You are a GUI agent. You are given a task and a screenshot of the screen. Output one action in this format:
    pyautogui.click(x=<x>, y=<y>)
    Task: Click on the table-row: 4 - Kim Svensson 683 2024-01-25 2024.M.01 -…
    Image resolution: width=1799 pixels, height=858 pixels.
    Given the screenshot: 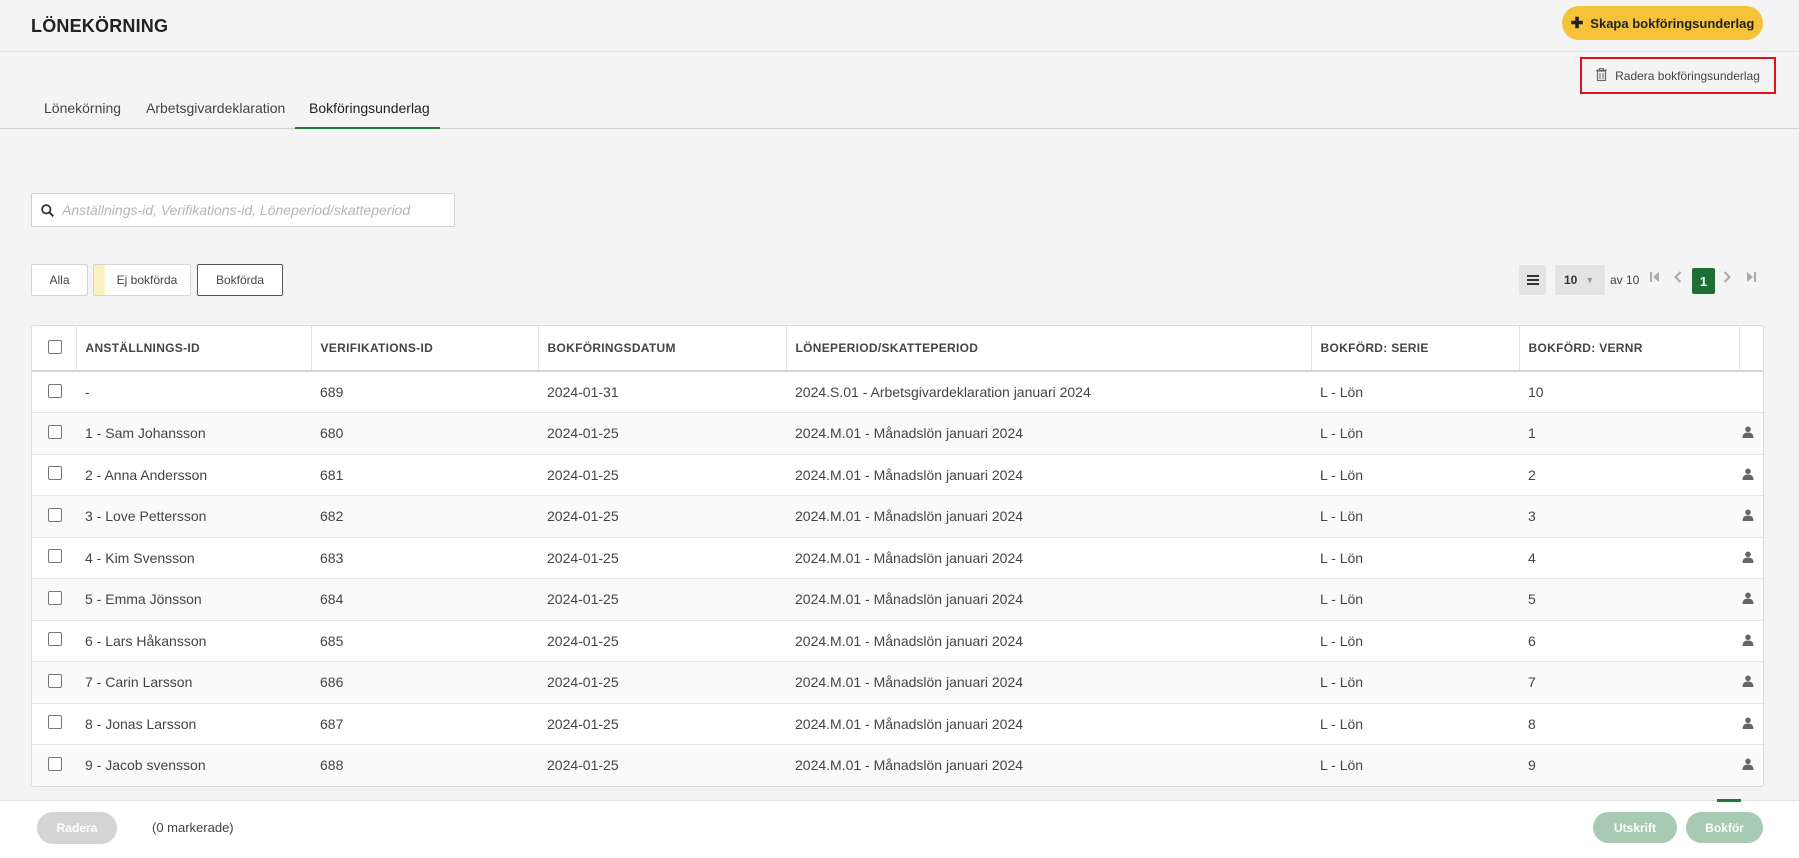 What is the action you would take?
    pyautogui.click(x=897, y=558)
    